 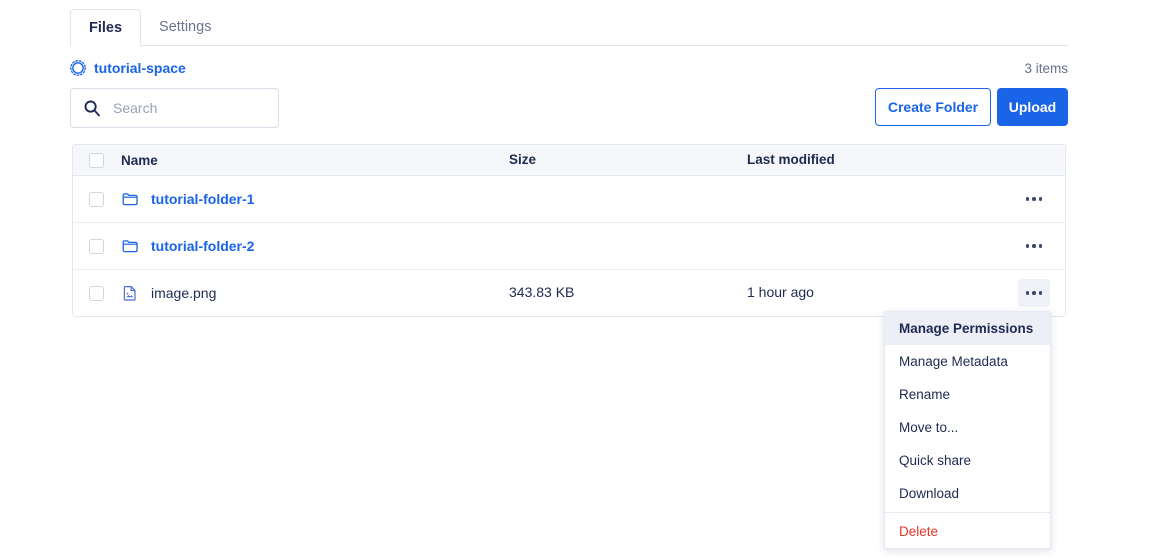 What do you see at coordinates (188, 108) in the screenshot?
I see `search-input` at bounding box center [188, 108].